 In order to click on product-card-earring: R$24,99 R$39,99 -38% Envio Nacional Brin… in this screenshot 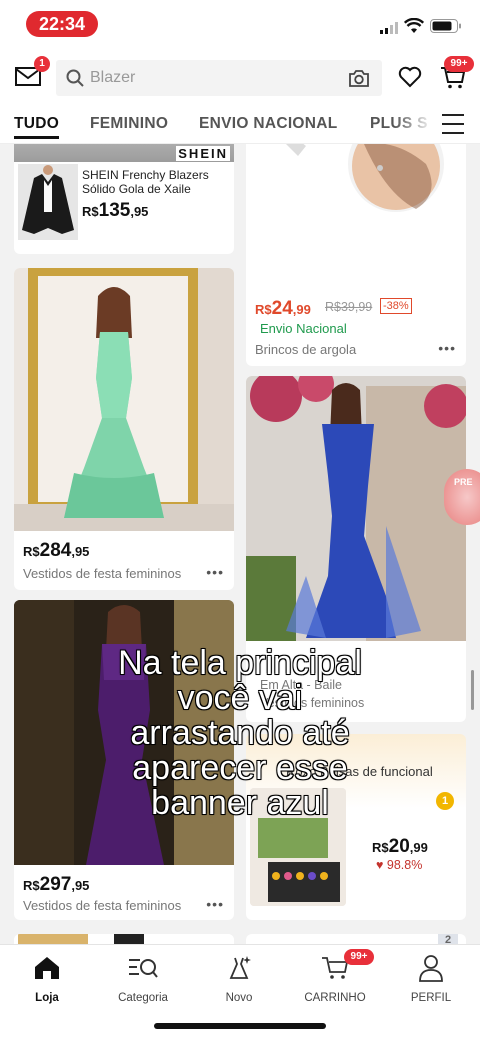, I will do `click(356, 255)`.